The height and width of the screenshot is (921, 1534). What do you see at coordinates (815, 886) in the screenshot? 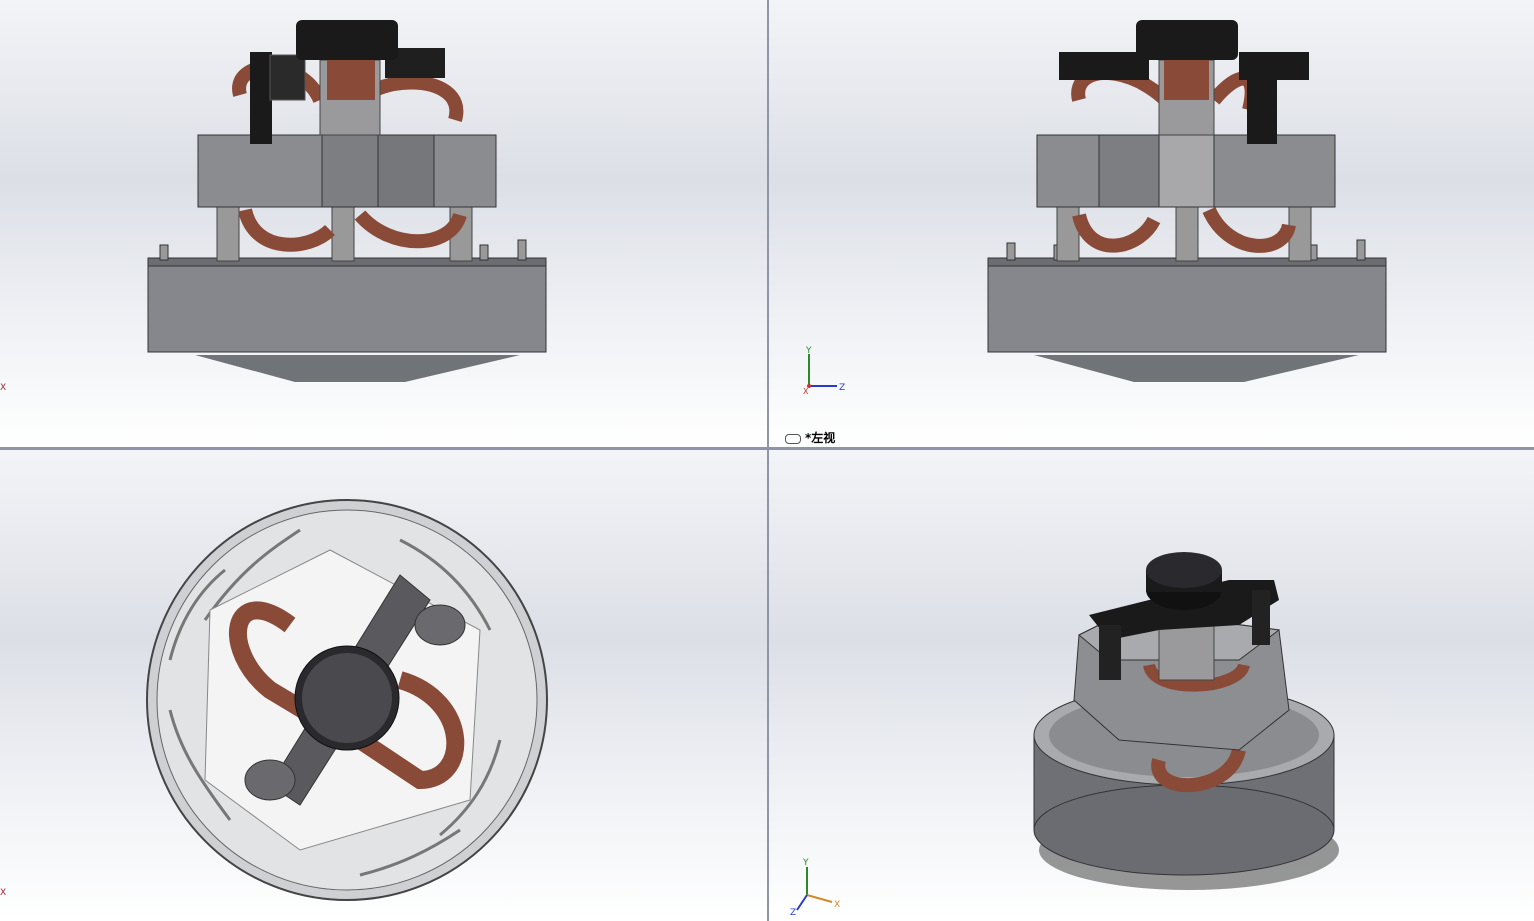
I see `axis-triad-isometric: Y X Z` at bounding box center [815, 886].